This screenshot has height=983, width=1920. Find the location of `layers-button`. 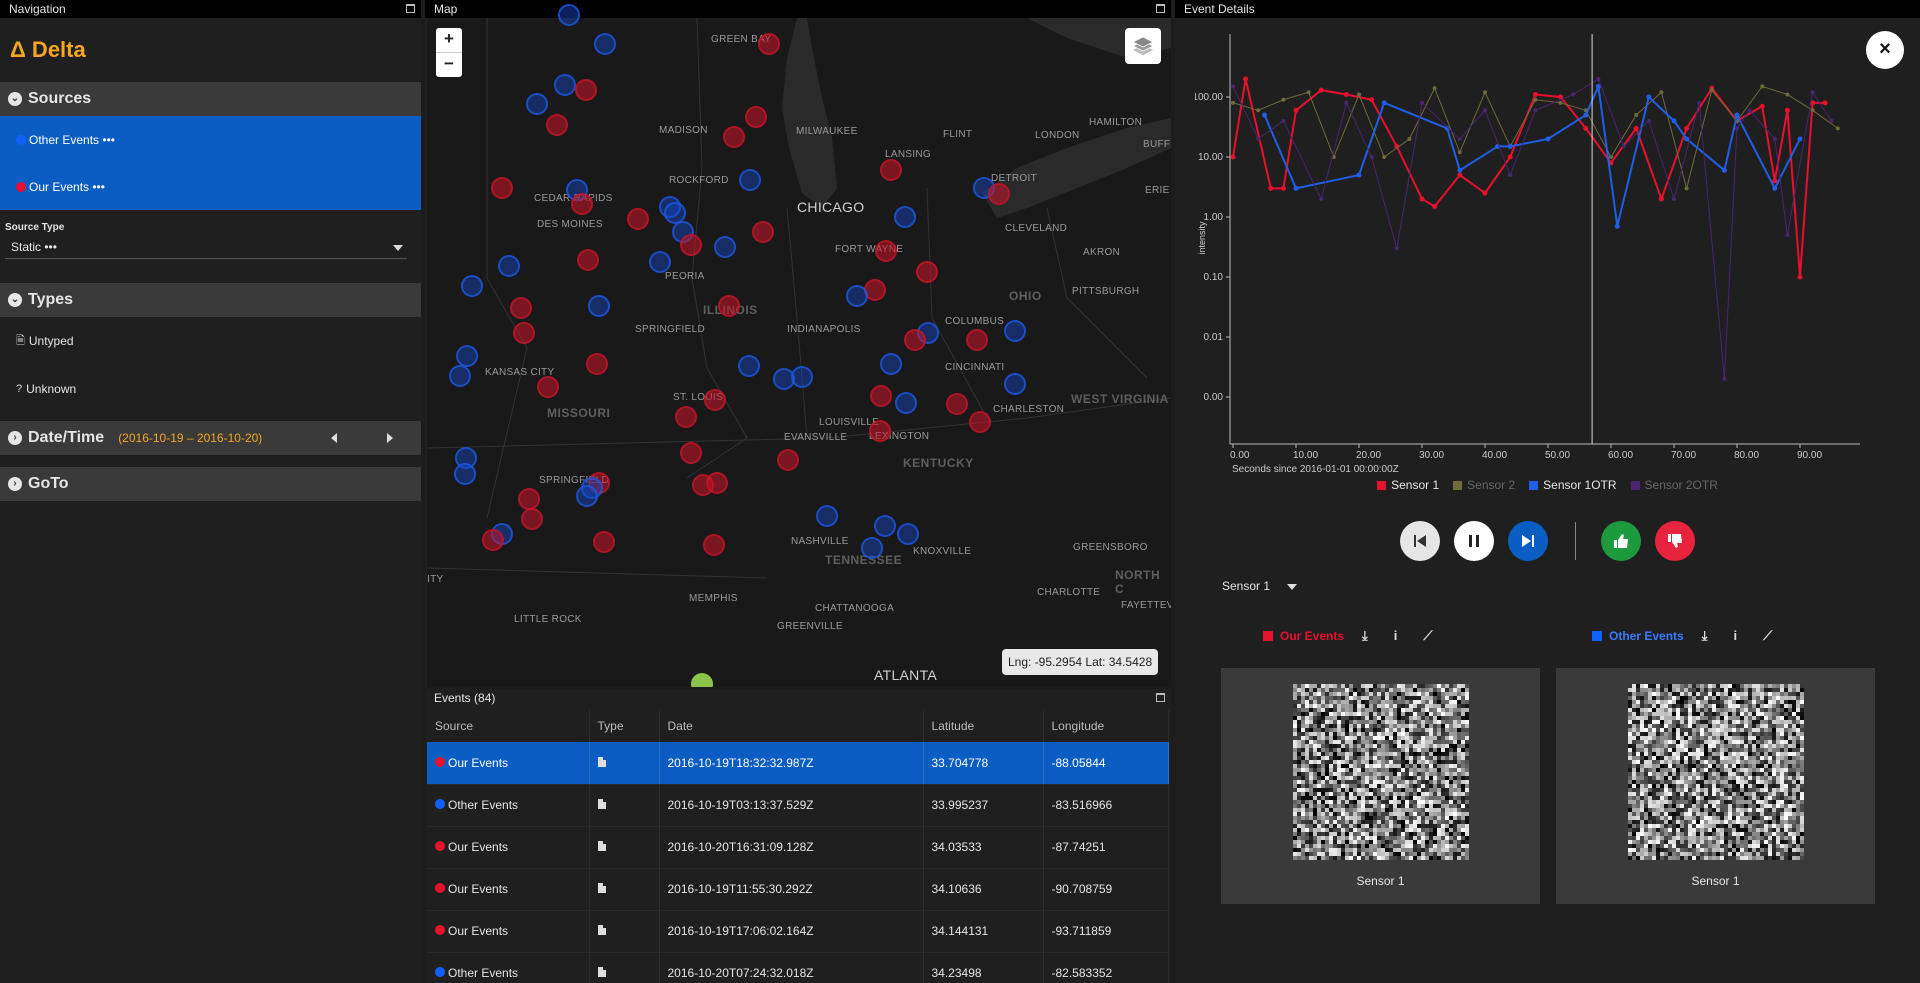

layers-button is located at coordinates (1143, 46).